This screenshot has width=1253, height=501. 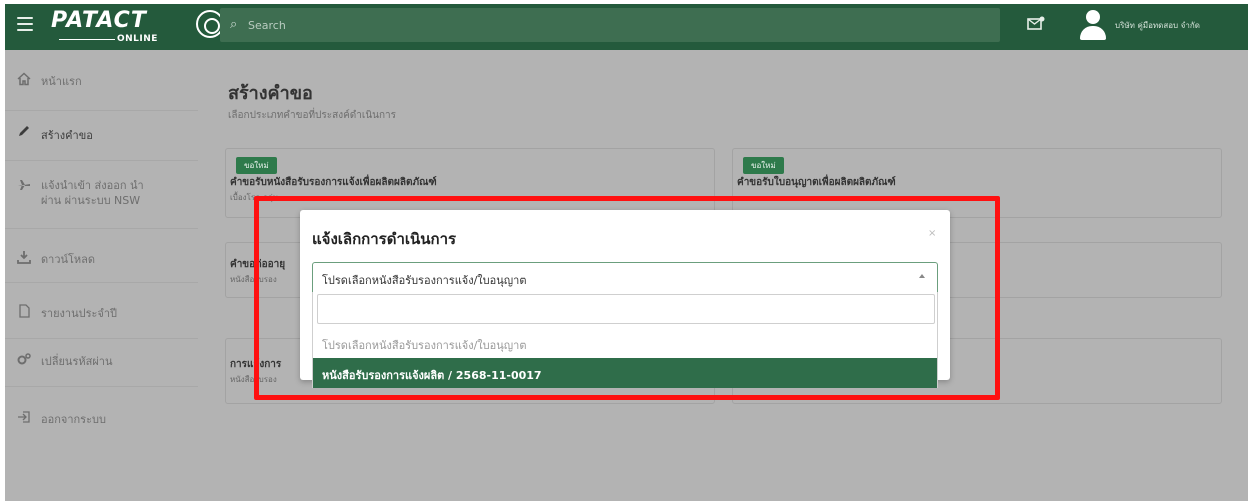 I want to click on sidebar-item-annual-report: รายงานประจำปี, so click(x=101, y=313).